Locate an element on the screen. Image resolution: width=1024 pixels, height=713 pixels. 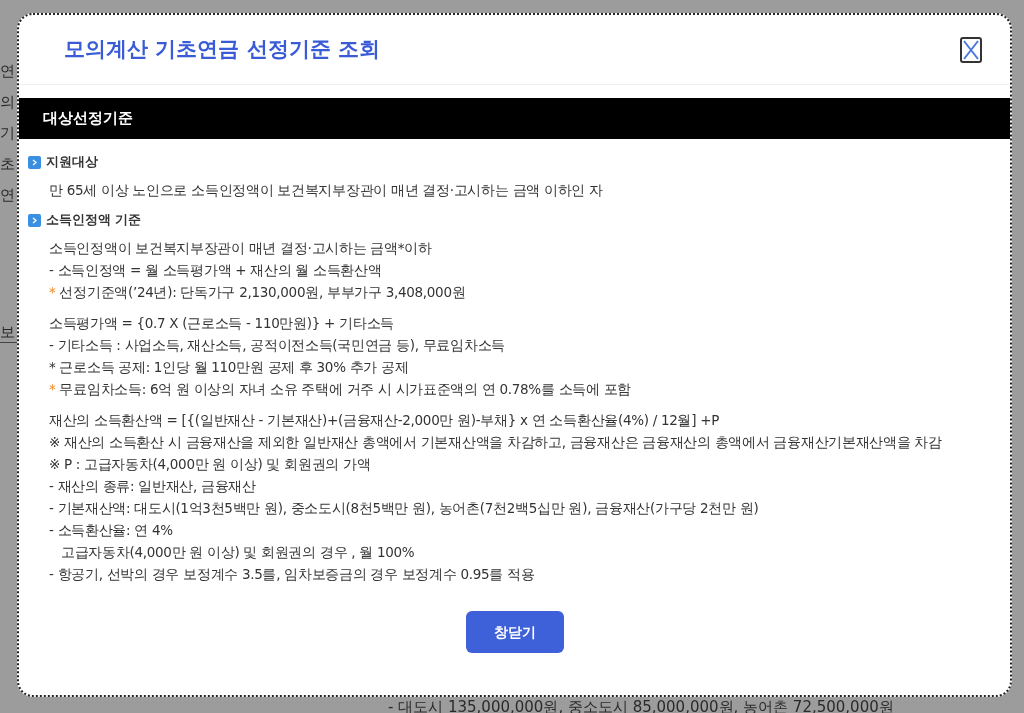
body-text: ※ P : 고급자동차(4,000만 원 이상) 및 회원권의 가액 is located at coordinates (210, 464).